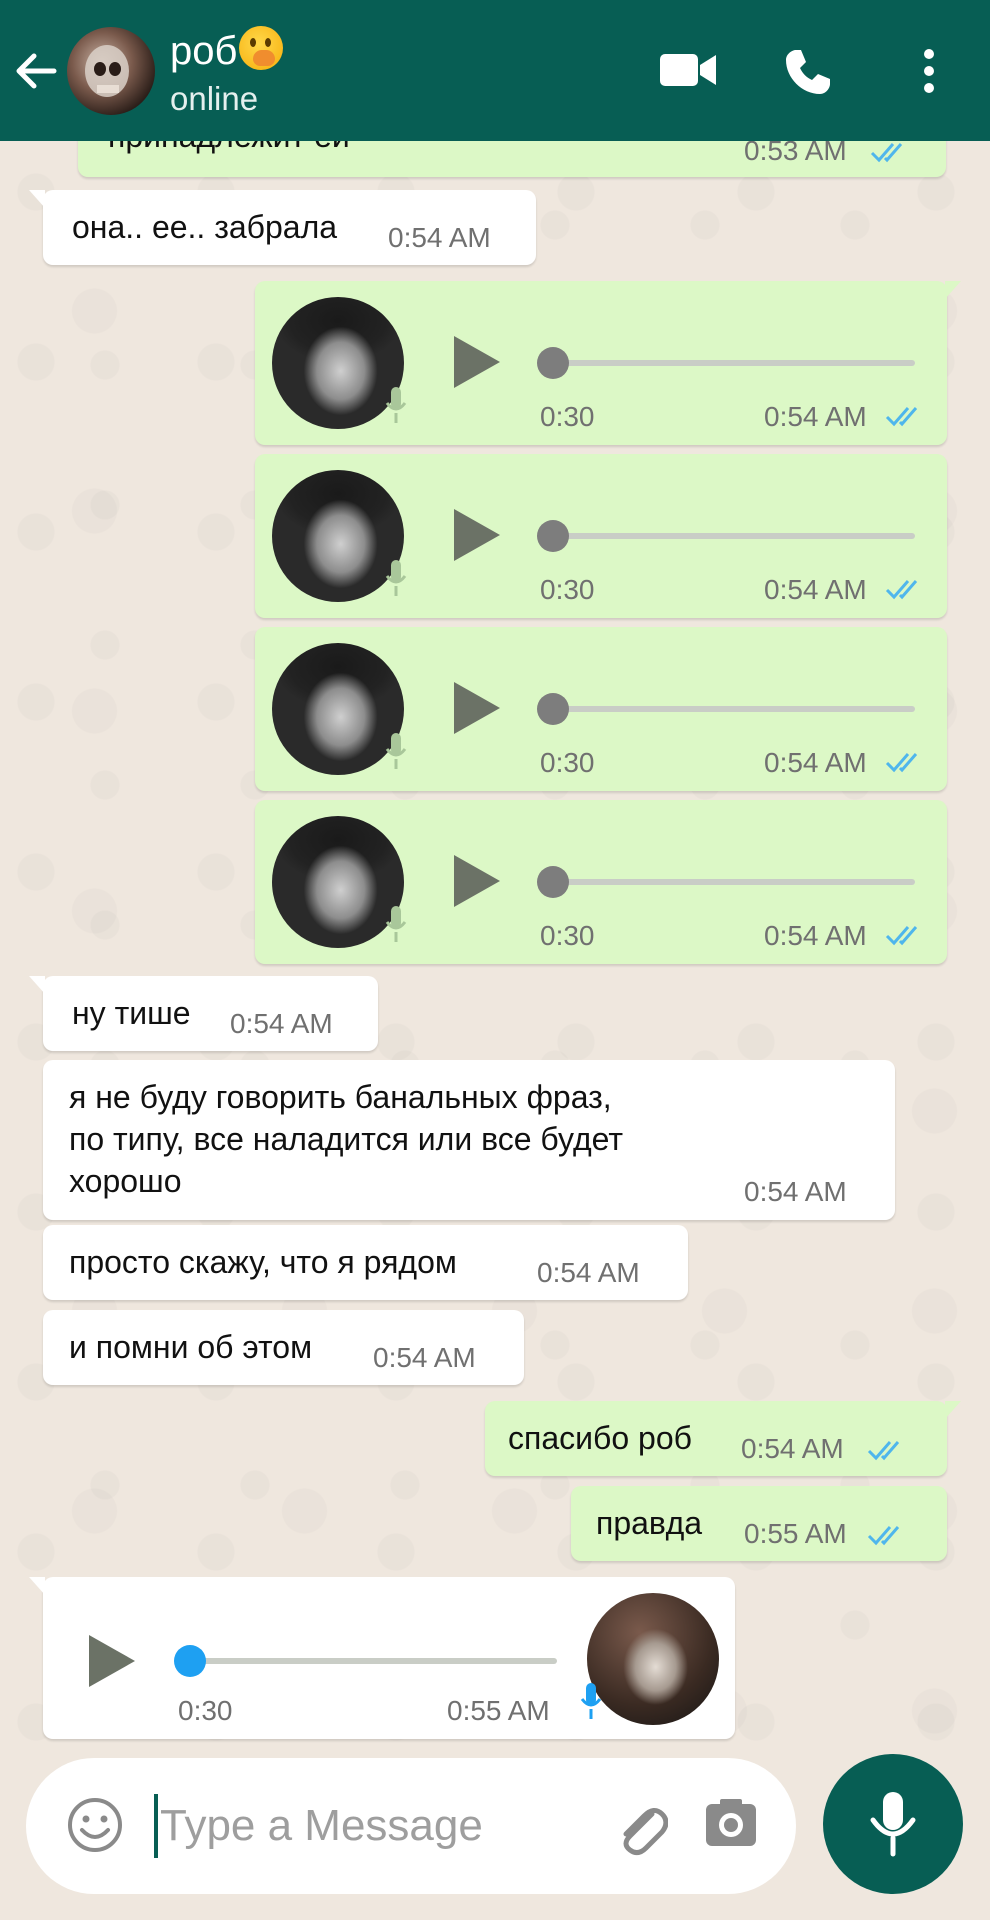 The height and width of the screenshot is (1920, 990). I want to click on contact-avatar, so click(111, 71).